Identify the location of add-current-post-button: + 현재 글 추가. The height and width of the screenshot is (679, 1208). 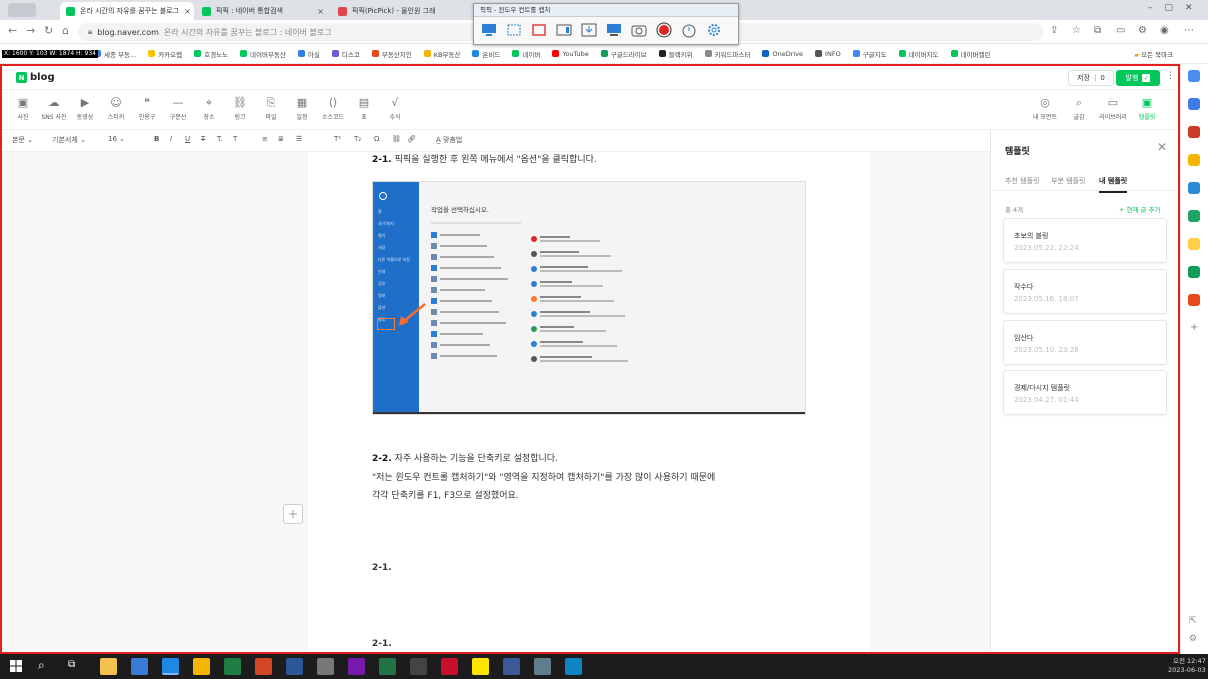
(1140, 209).